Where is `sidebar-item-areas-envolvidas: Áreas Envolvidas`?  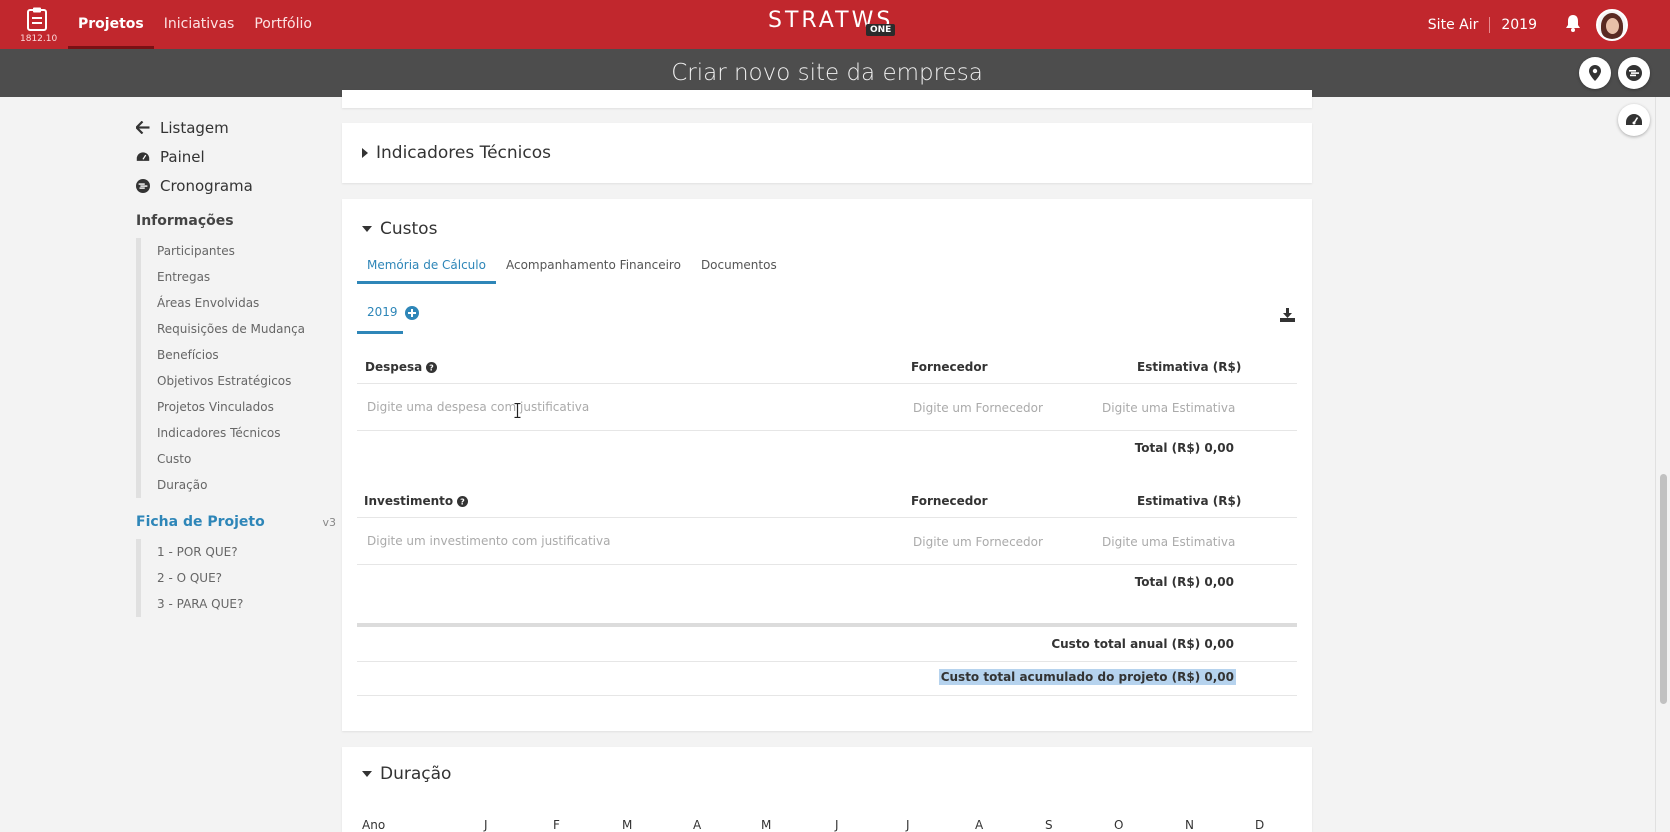 sidebar-item-areas-envolvidas: Áreas Envolvidas is located at coordinates (246, 303).